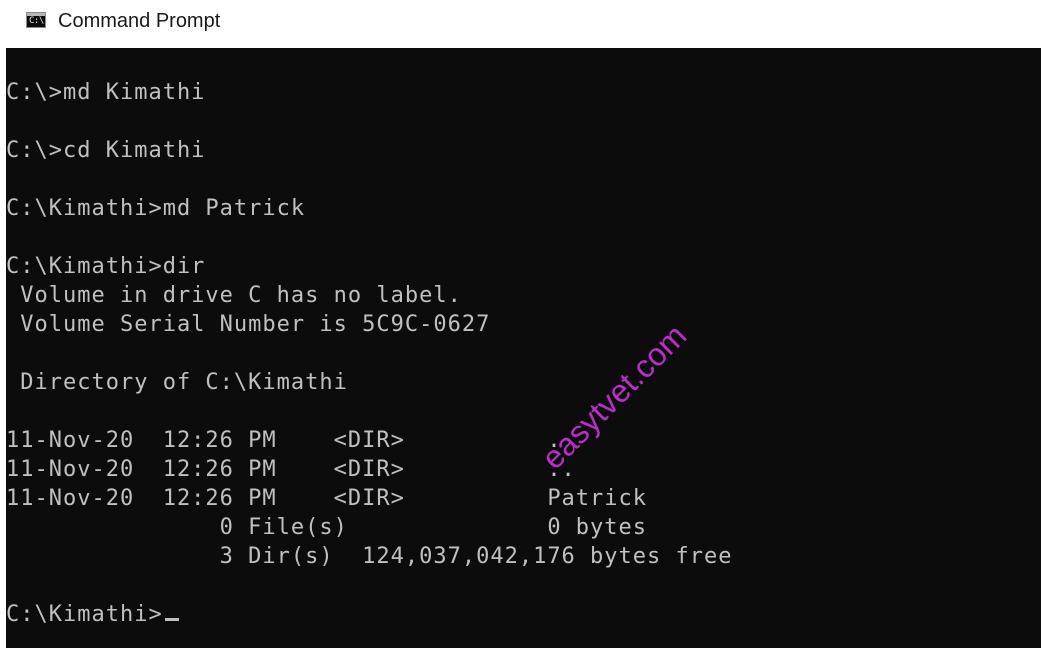  Describe the element at coordinates (284, 440) in the screenshot. I see `console-line: 11-Nov-20 12:26 PM <DIR> .` at that location.